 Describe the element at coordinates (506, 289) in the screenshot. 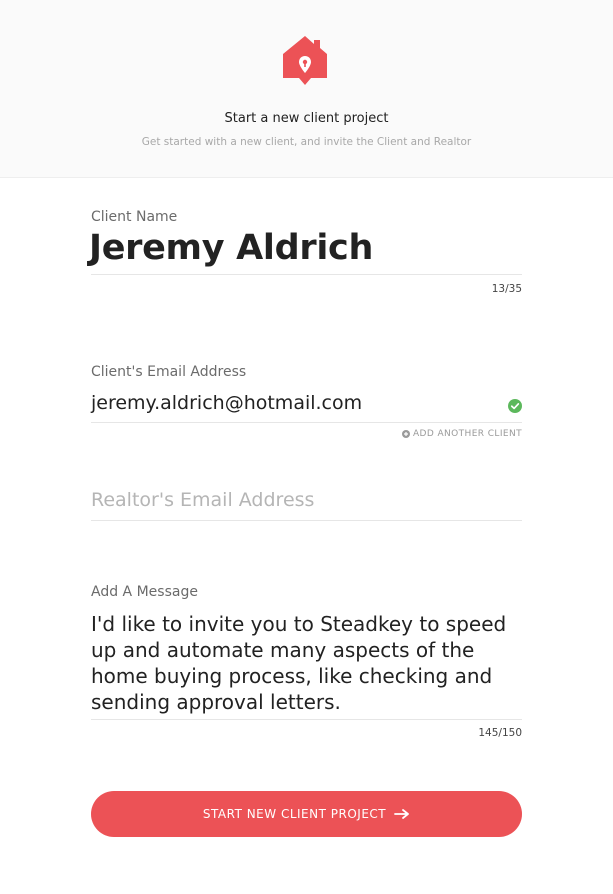

I see `client-name-counter: 13/35` at that location.